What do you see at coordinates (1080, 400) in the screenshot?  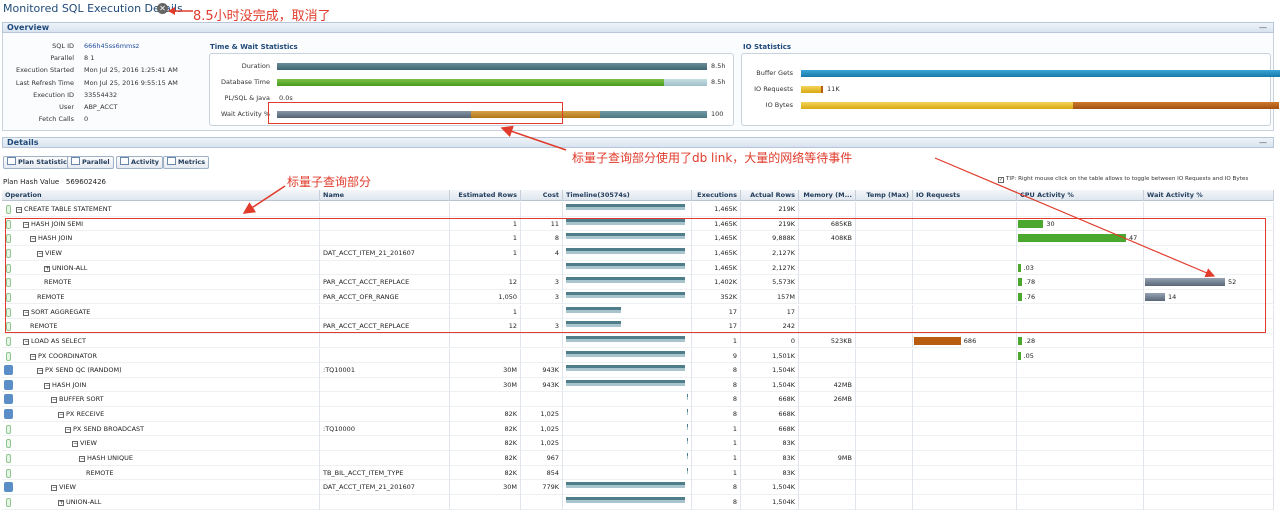 I see `cpu-activity-cell` at bounding box center [1080, 400].